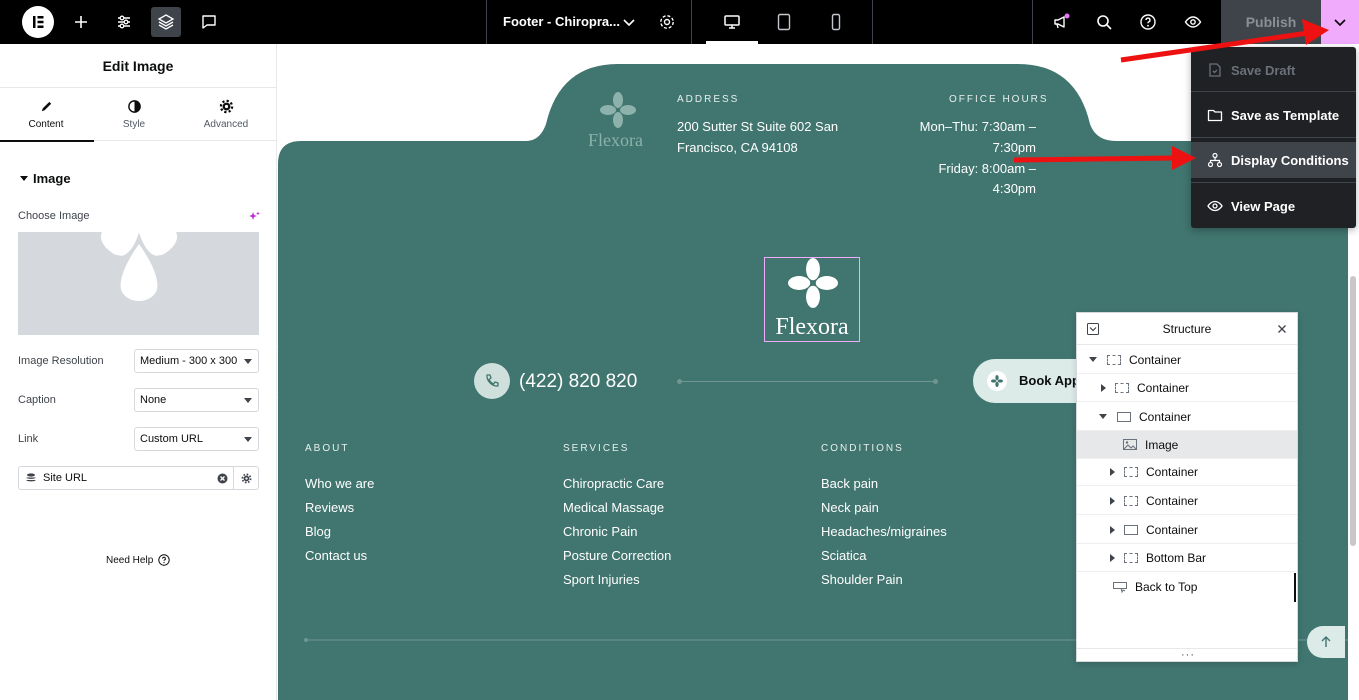 The height and width of the screenshot is (700, 1359). I want to click on phone-number: (422) 820 820, so click(578, 382).